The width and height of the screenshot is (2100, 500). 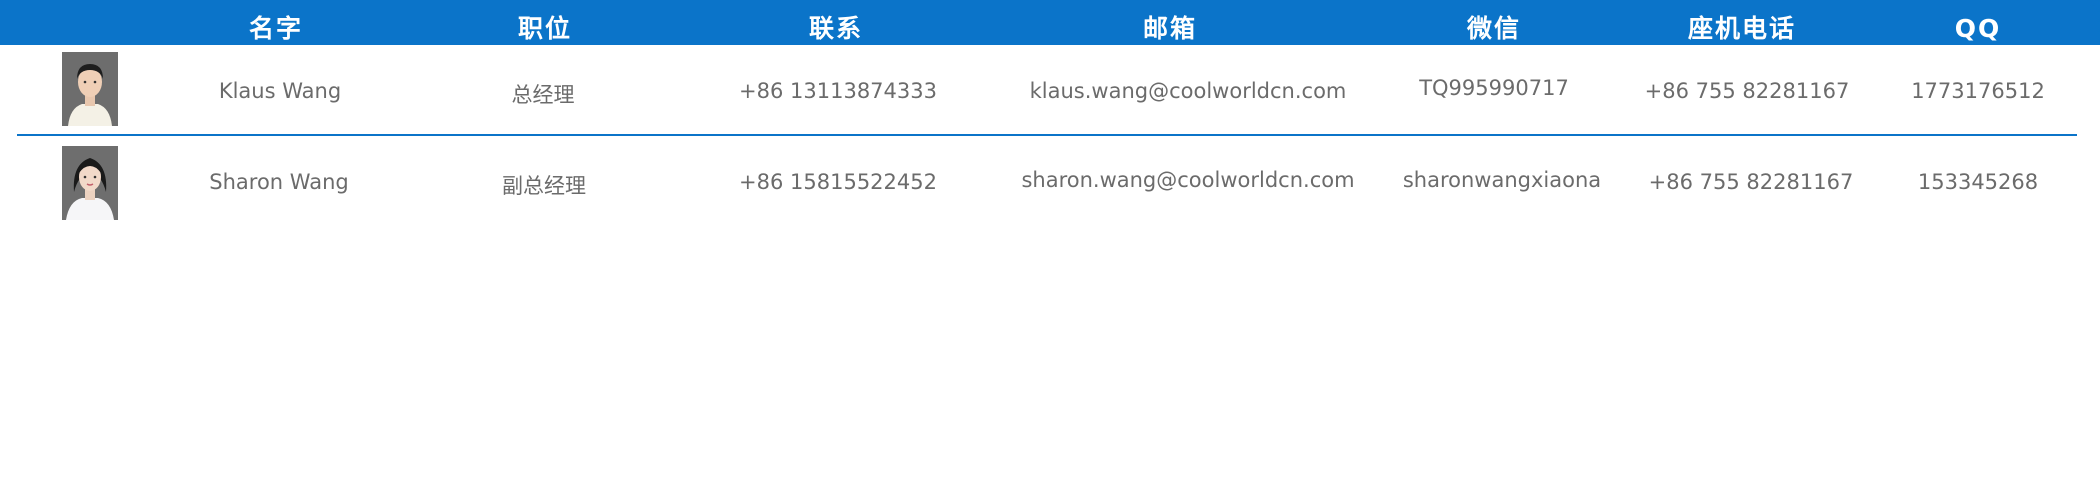 What do you see at coordinates (836, 28) in the screenshot?
I see `header-contact: 联系` at bounding box center [836, 28].